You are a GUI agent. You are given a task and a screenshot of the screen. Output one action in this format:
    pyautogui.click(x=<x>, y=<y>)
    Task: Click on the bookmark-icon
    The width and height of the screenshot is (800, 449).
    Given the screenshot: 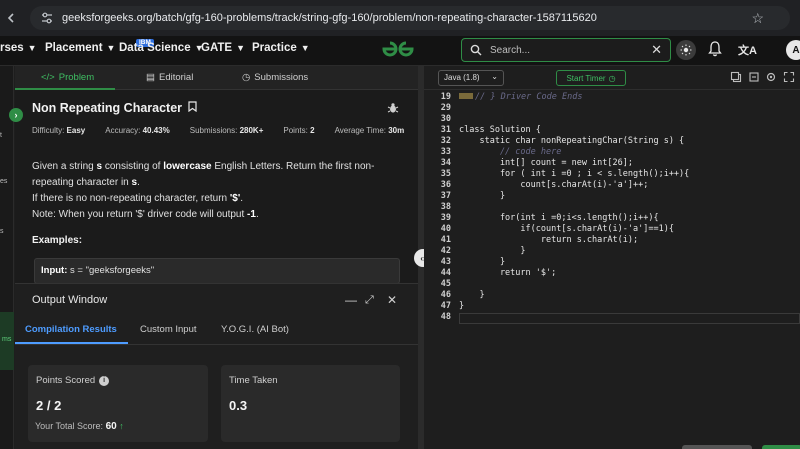 What is the action you would take?
    pyautogui.click(x=192, y=107)
    